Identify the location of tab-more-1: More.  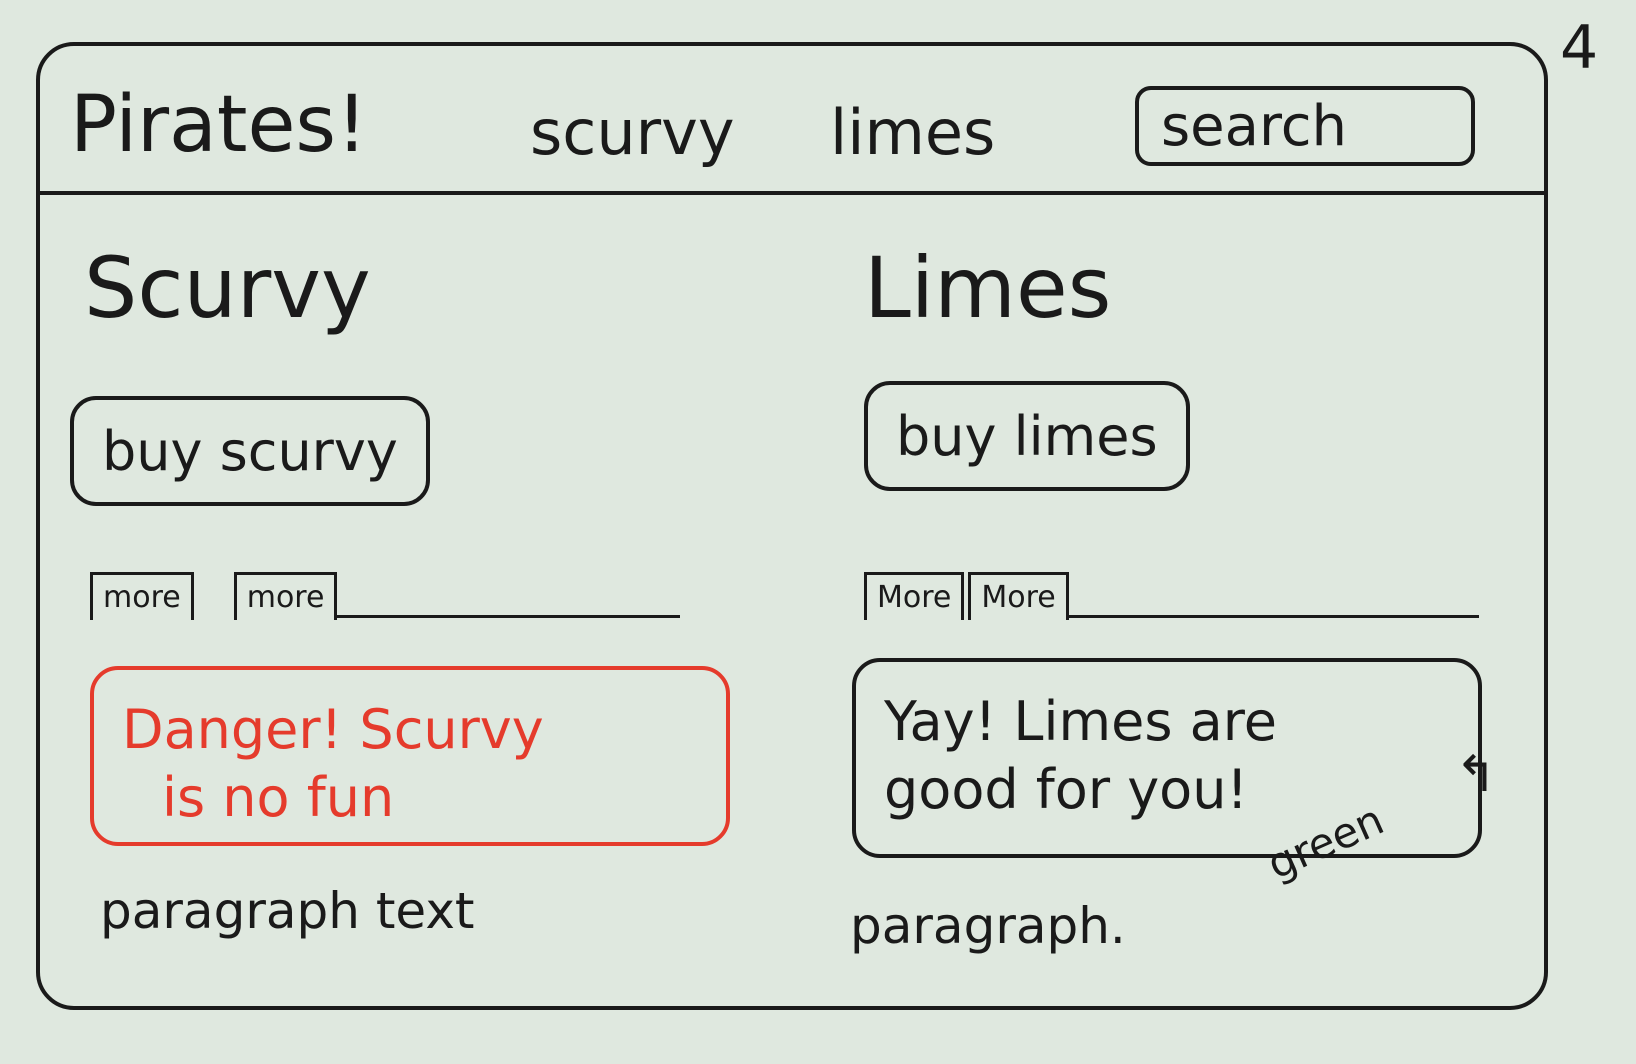
(914, 596).